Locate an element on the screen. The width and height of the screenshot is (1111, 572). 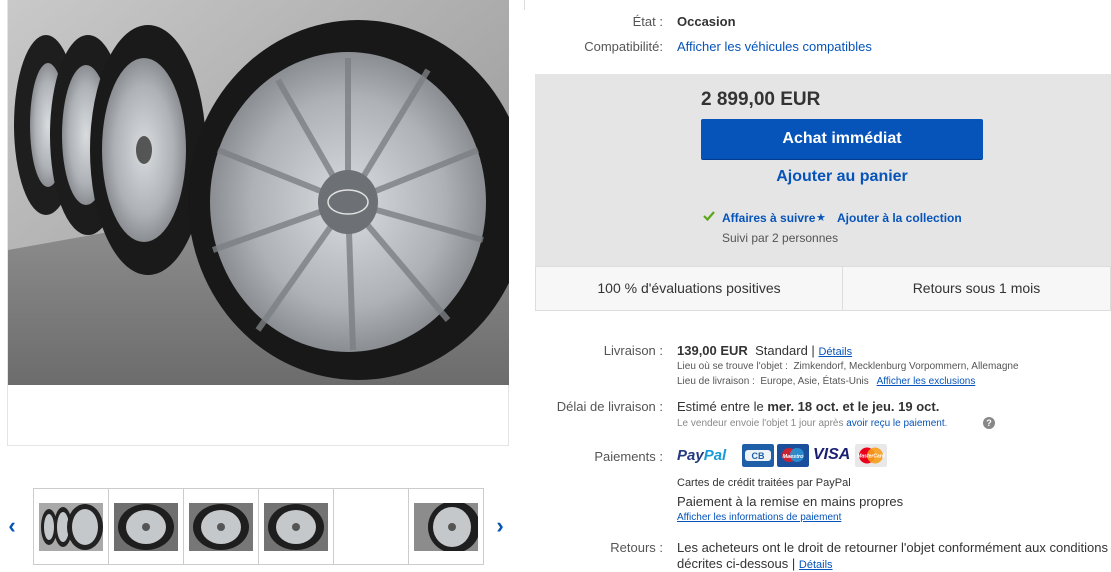
ship-to-label: Lieu de livraison : is located at coordinates (716, 381).